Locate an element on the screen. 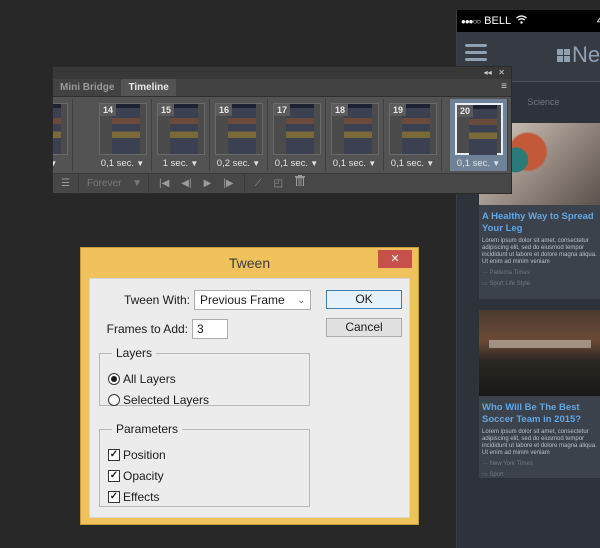 This screenshot has width=600, height=548. checkbox-label: Position is located at coordinates (144, 455).